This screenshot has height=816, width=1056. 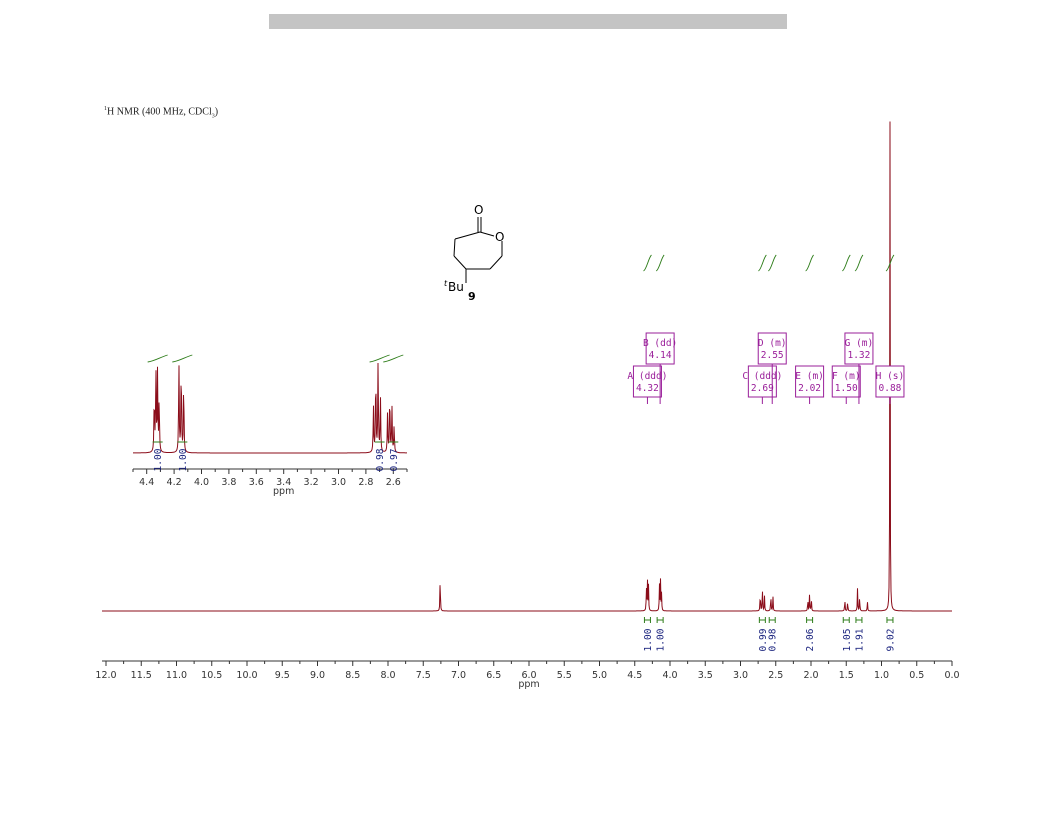 I want to click on inset-x-tick-label: 3.2, so click(x=311, y=482).